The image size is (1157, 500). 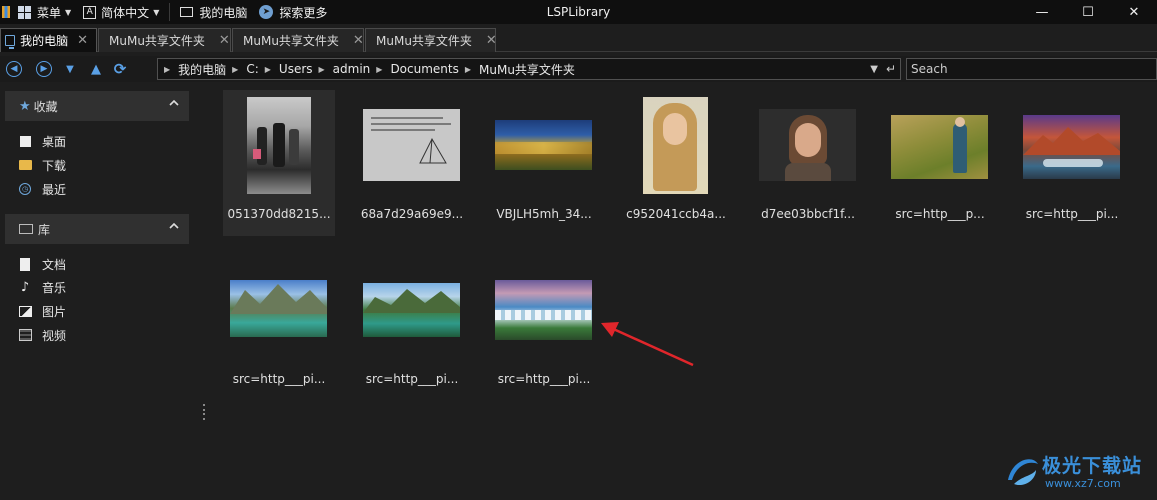 What do you see at coordinates (25, 141) in the screenshot?
I see `desktop-icon` at bounding box center [25, 141].